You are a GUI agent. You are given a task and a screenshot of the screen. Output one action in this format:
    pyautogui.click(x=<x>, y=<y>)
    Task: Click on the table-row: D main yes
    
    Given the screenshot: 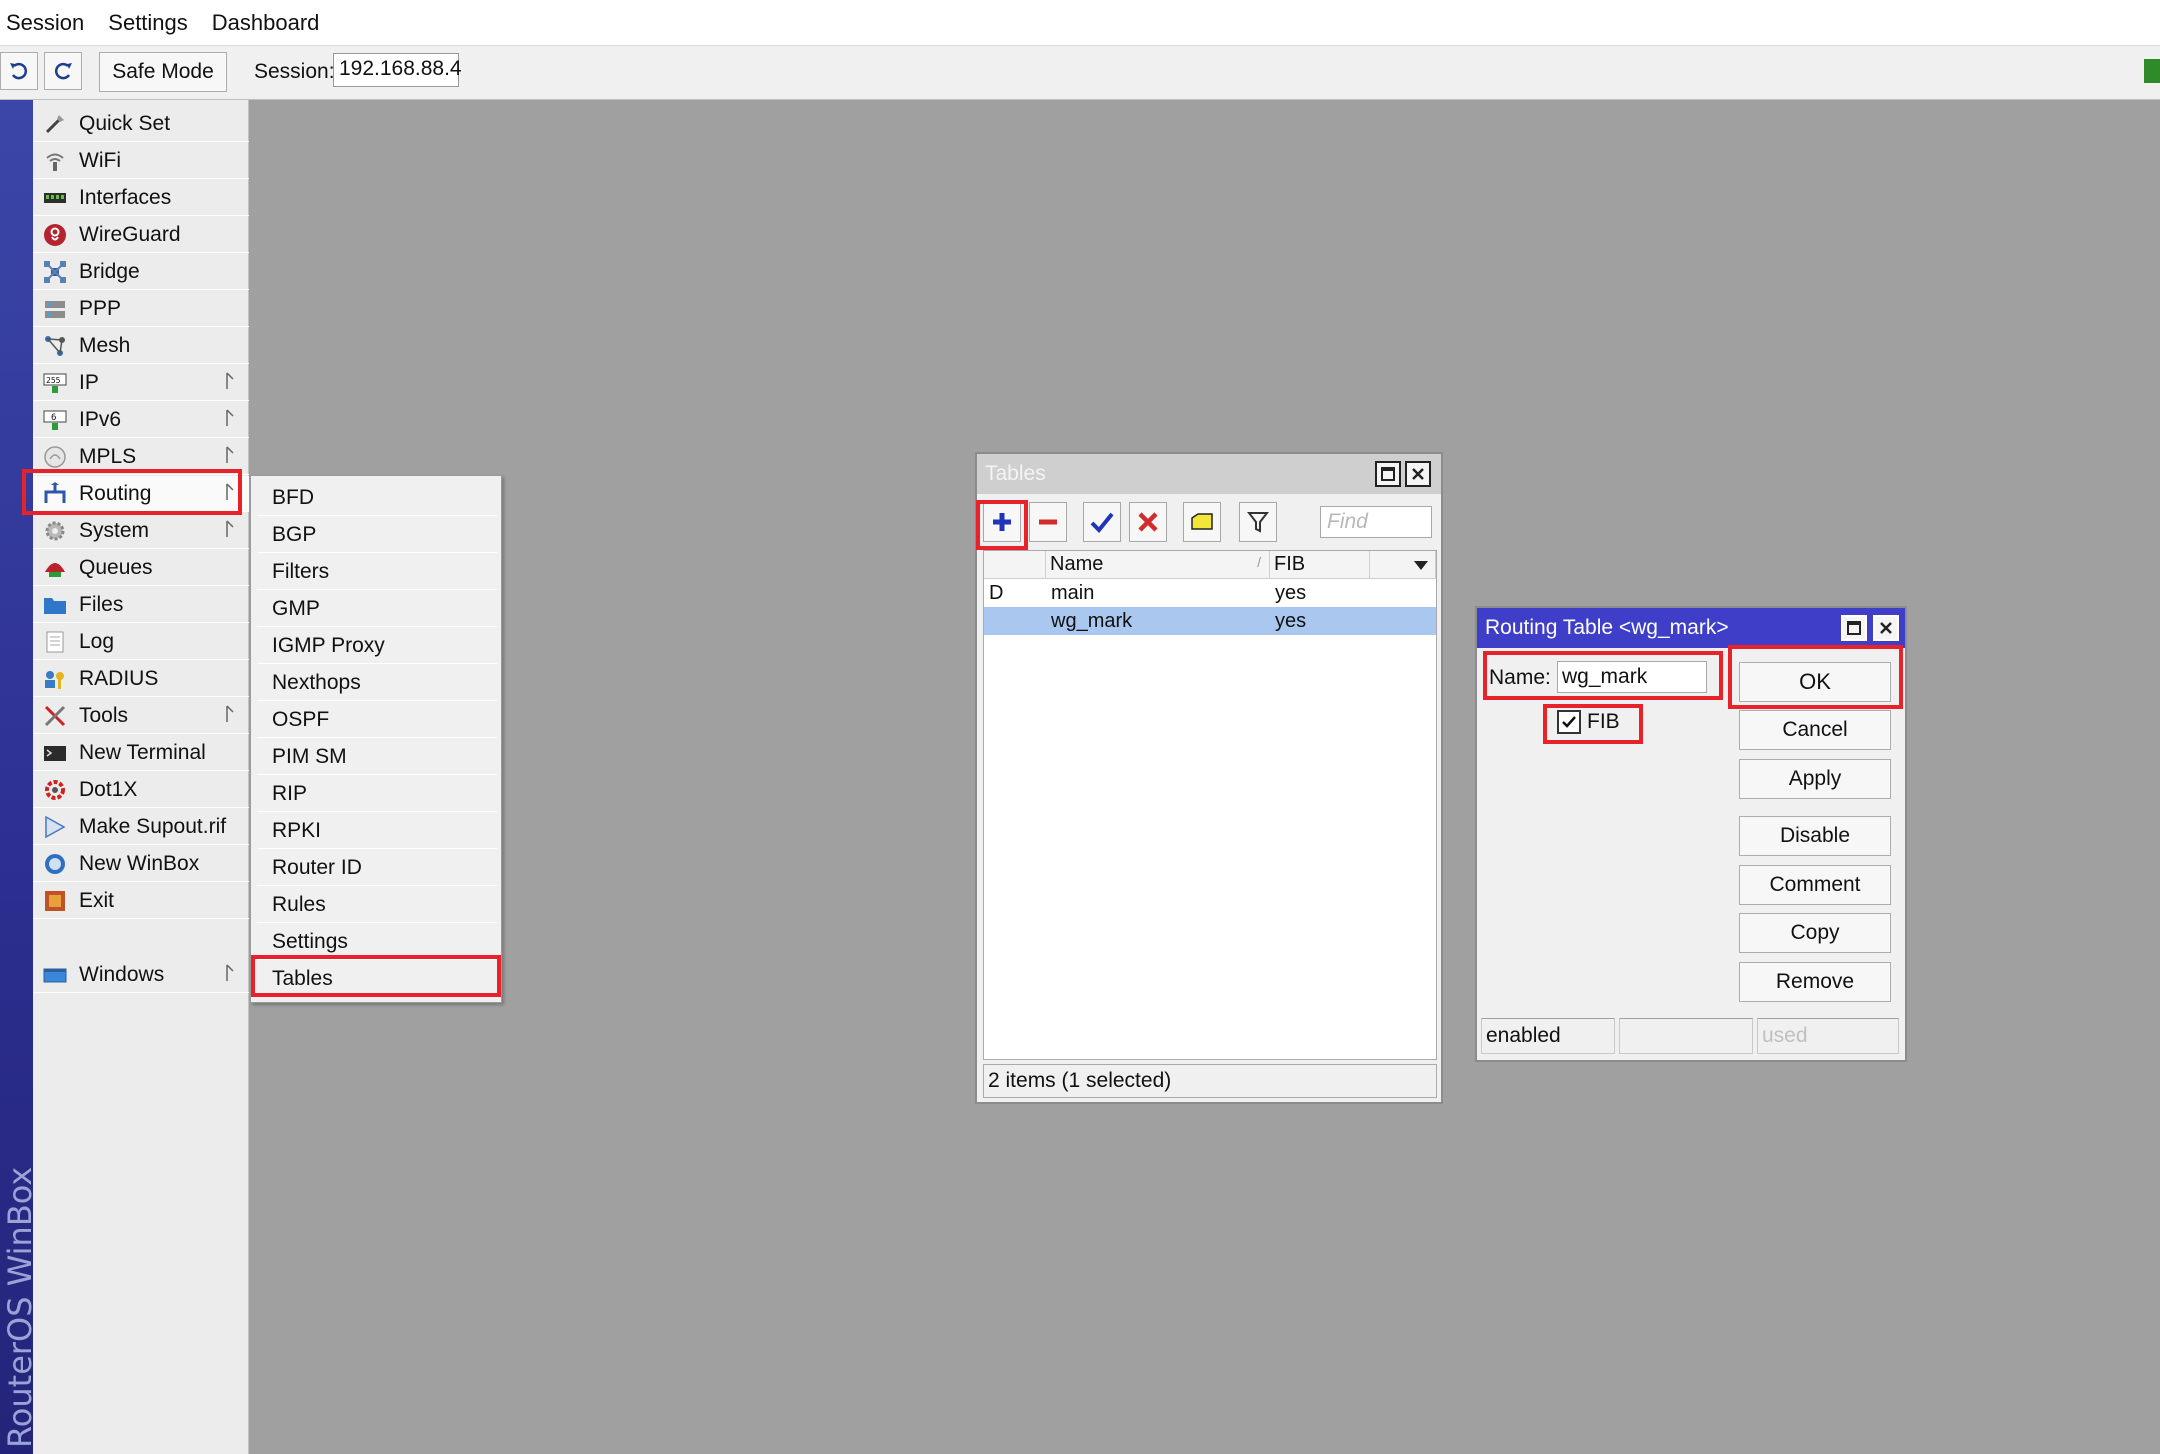 What is the action you would take?
    pyautogui.click(x=1210, y=593)
    